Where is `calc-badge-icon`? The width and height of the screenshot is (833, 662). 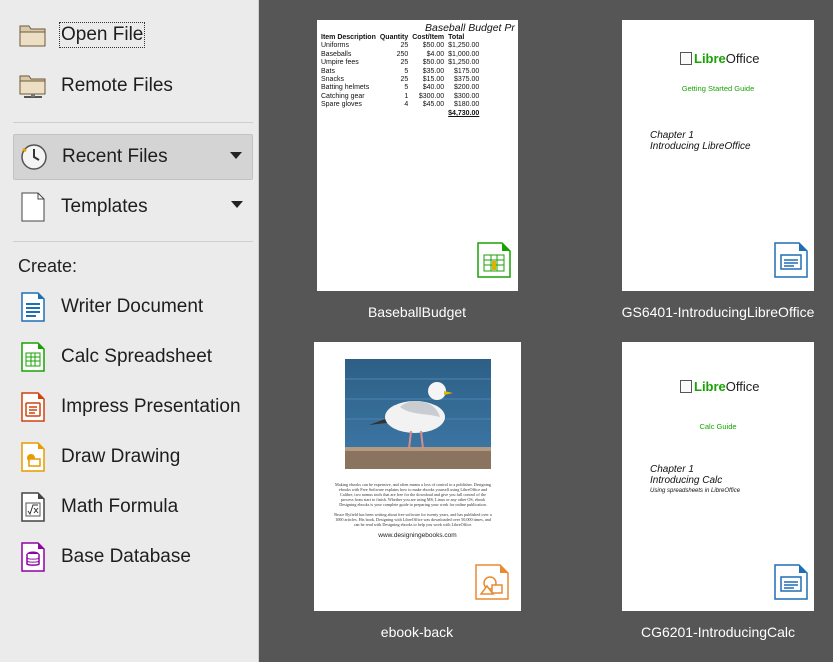
calc-badge-icon is located at coordinates (494, 260).